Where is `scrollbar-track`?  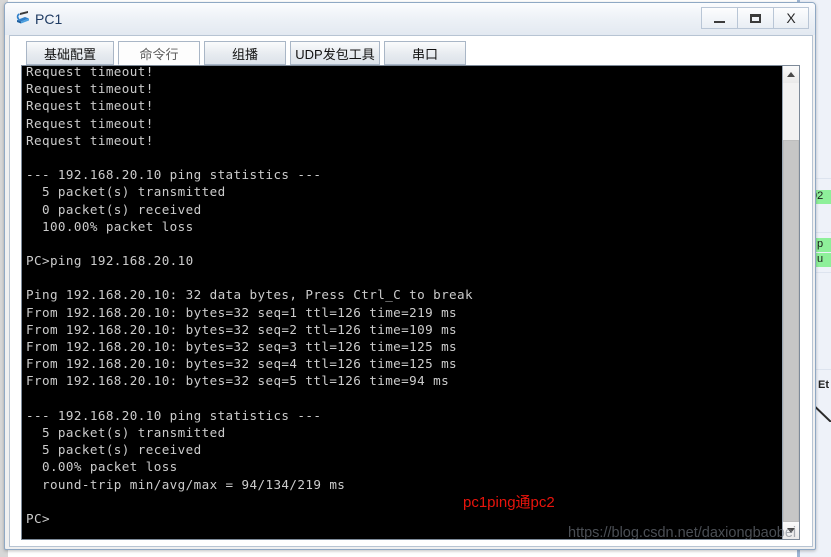 scrollbar-track is located at coordinates (791, 302).